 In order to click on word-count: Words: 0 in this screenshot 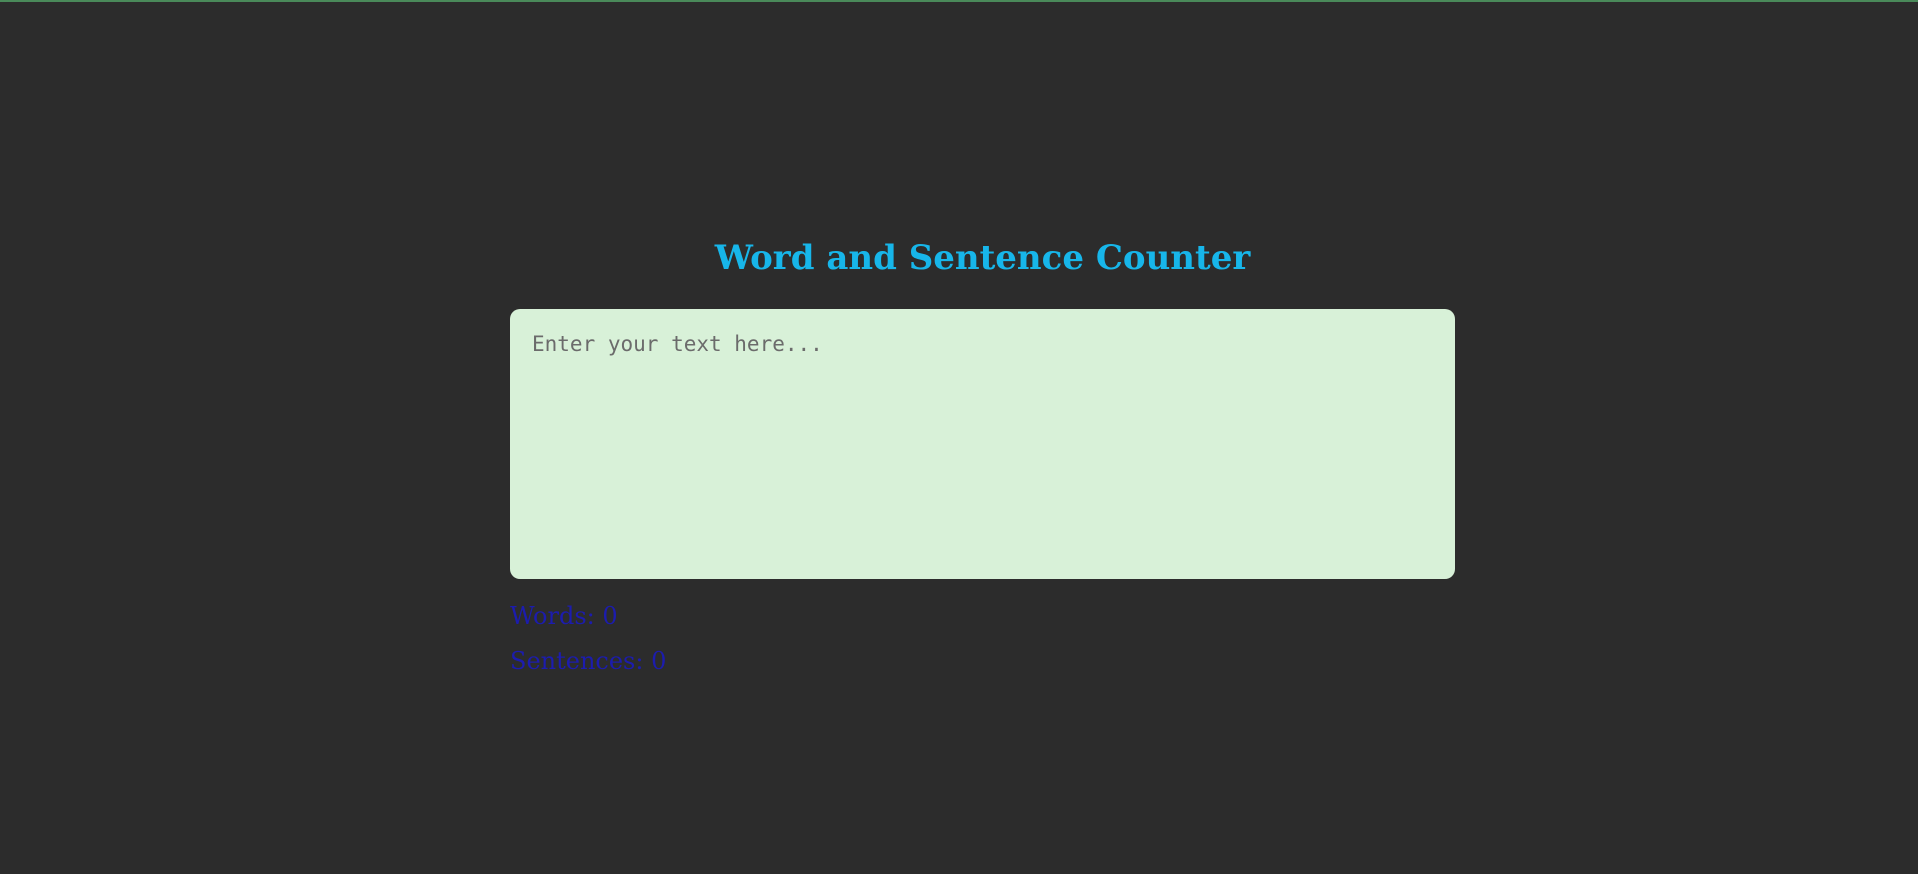, I will do `click(564, 616)`.